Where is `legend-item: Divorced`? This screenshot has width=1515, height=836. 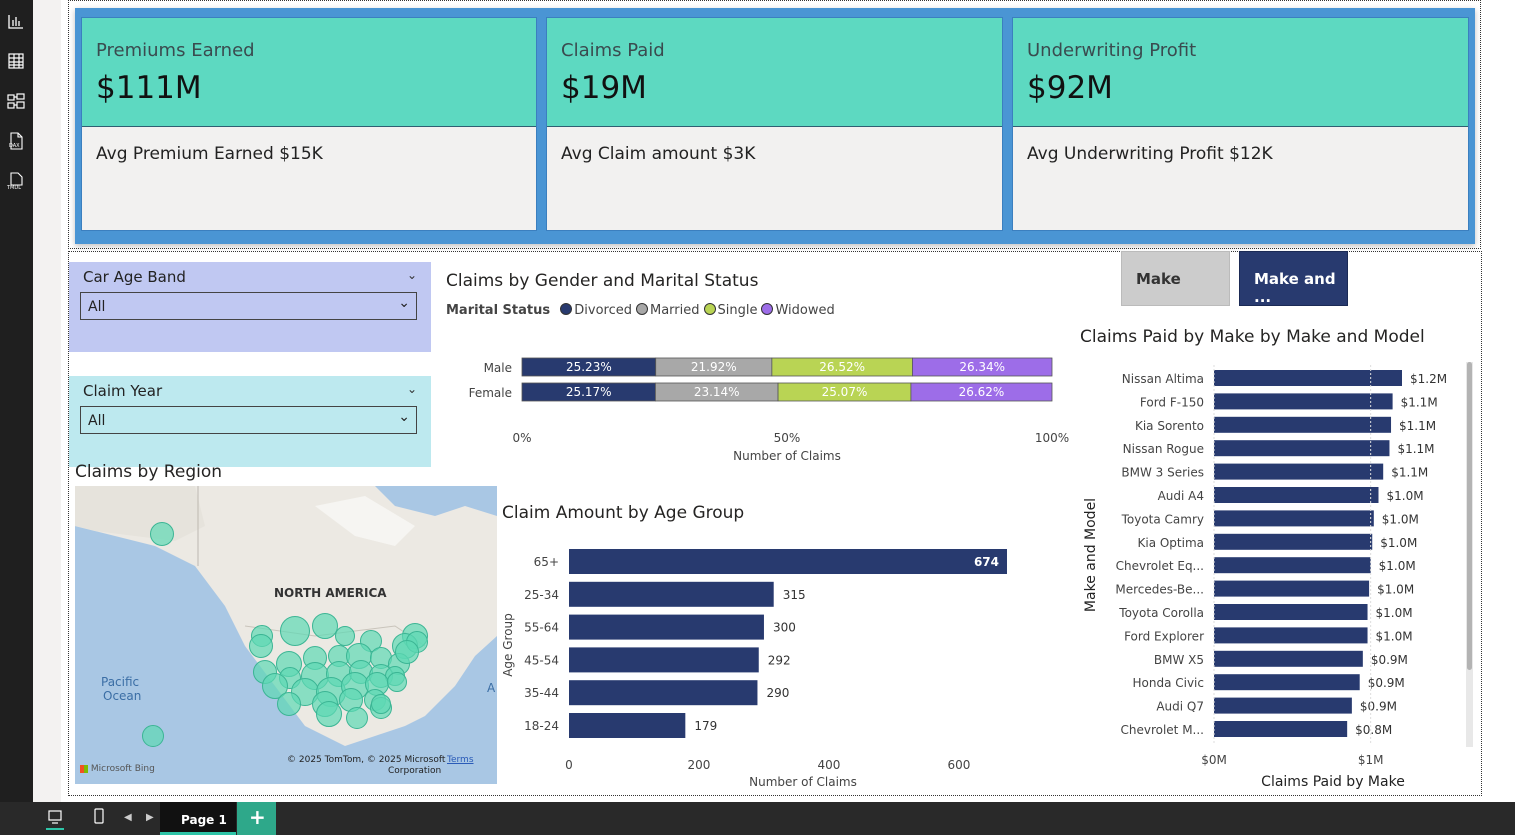
legend-item: Divorced is located at coordinates (596, 310).